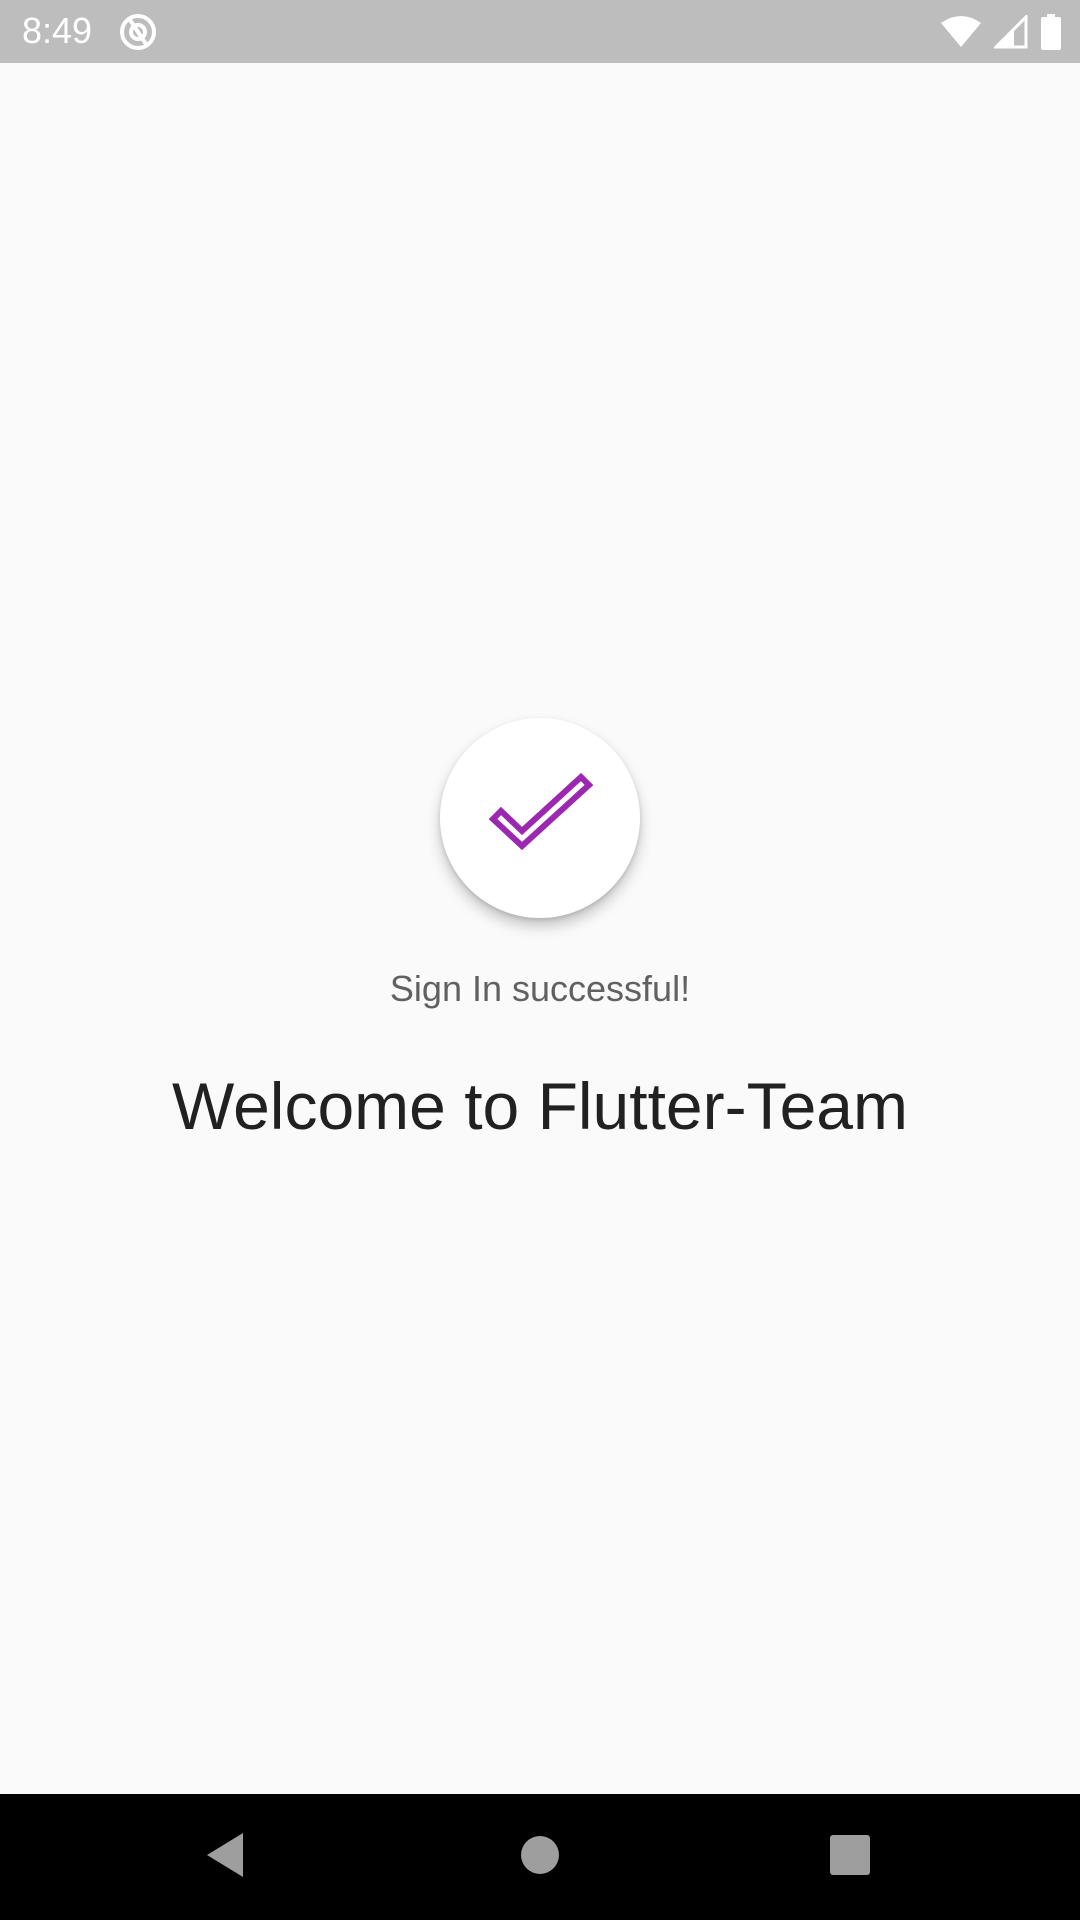 The image size is (1080, 1920). What do you see at coordinates (961, 32) in the screenshot?
I see `wifi-icon` at bounding box center [961, 32].